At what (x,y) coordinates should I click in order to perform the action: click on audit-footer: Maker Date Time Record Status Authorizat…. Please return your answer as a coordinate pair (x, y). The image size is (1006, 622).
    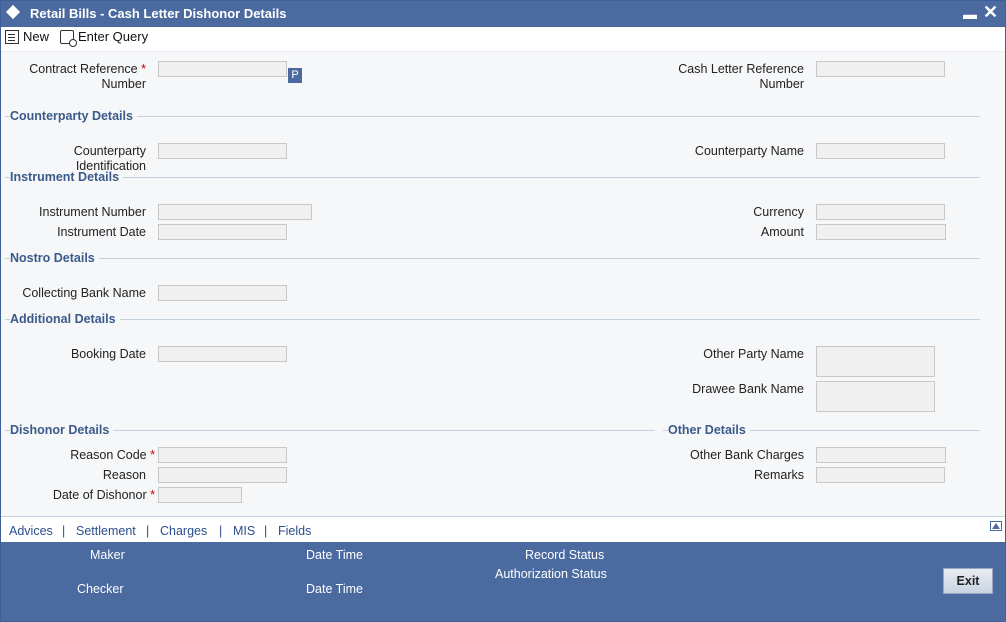
    Looking at the image, I should click on (503, 581).